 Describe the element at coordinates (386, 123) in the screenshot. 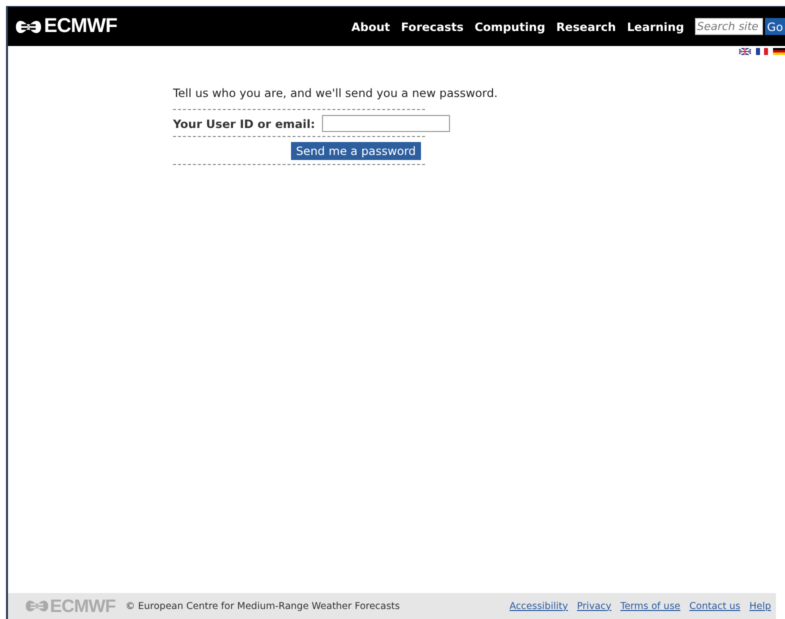

I see `user-id-field` at that location.